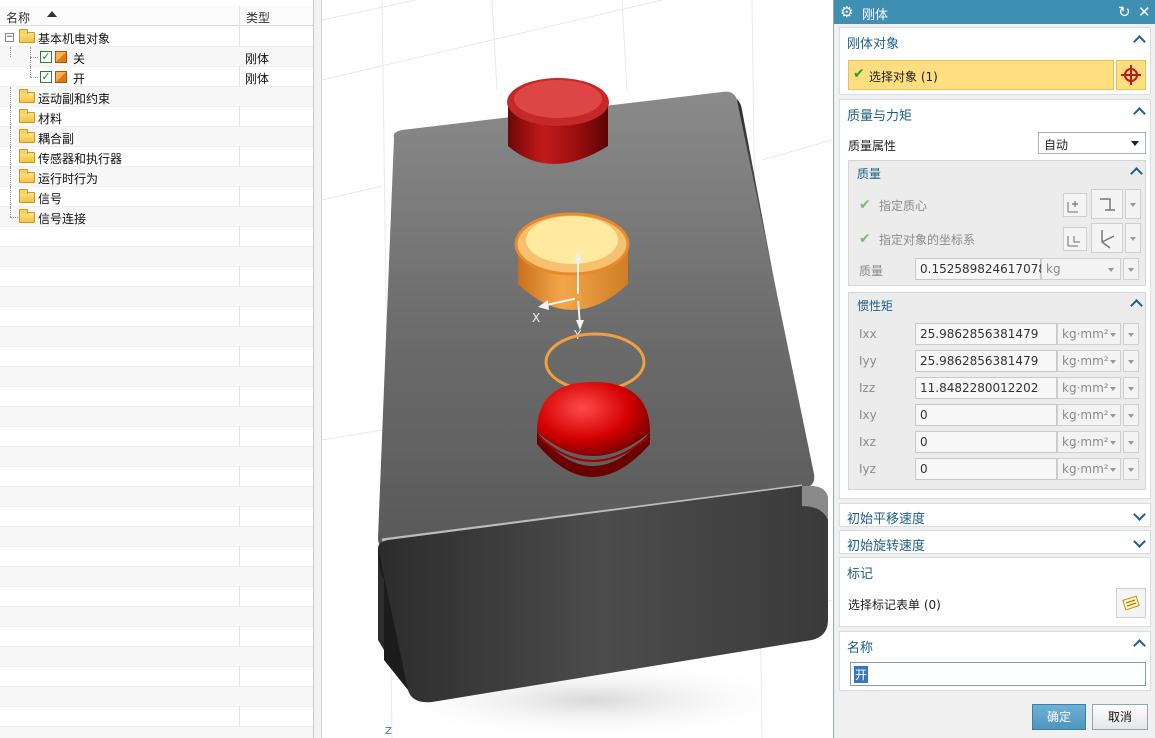  Describe the element at coordinates (1120, 717) in the screenshot. I see `cancel-button: 取消` at that location.